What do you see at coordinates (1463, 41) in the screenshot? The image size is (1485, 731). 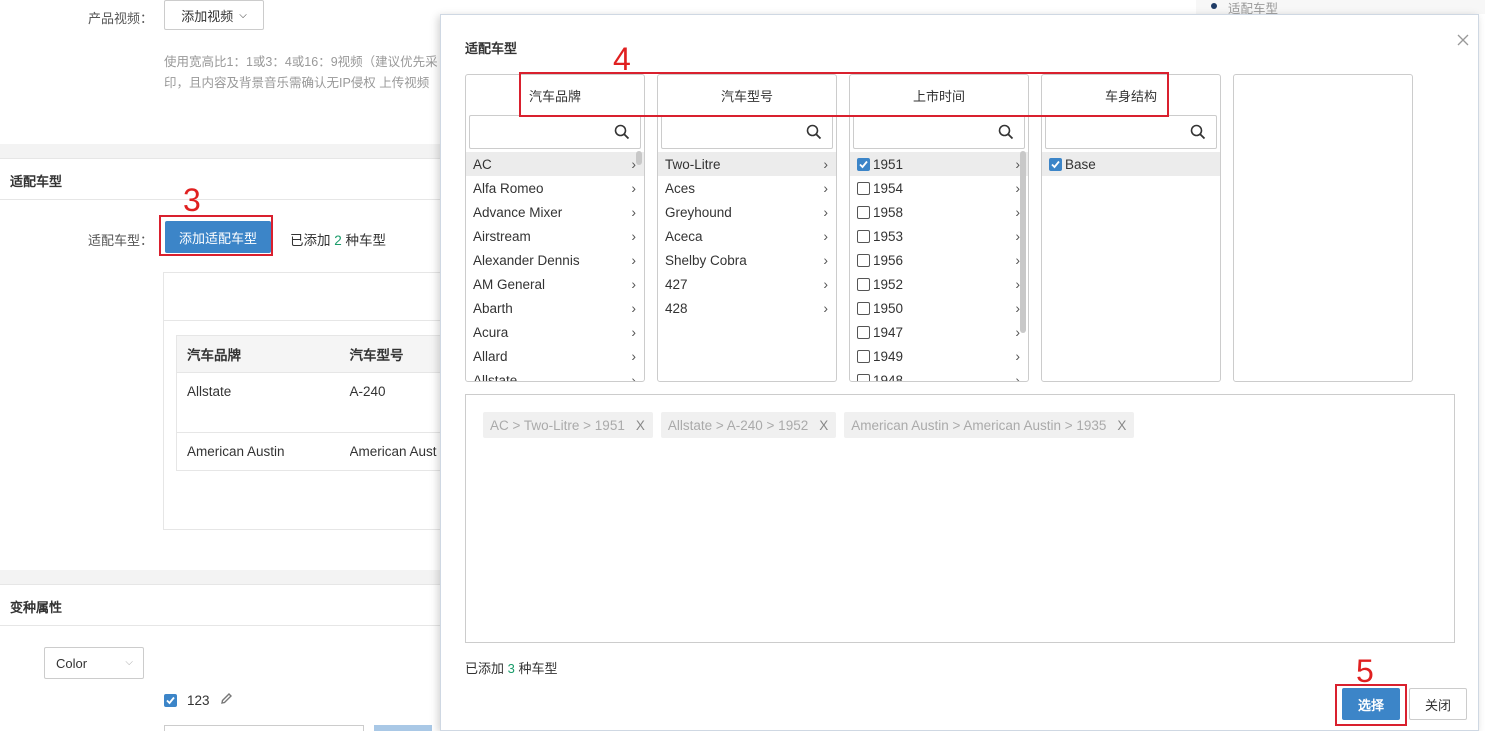 I see `close-icon` at bounding box center [1463, 41].